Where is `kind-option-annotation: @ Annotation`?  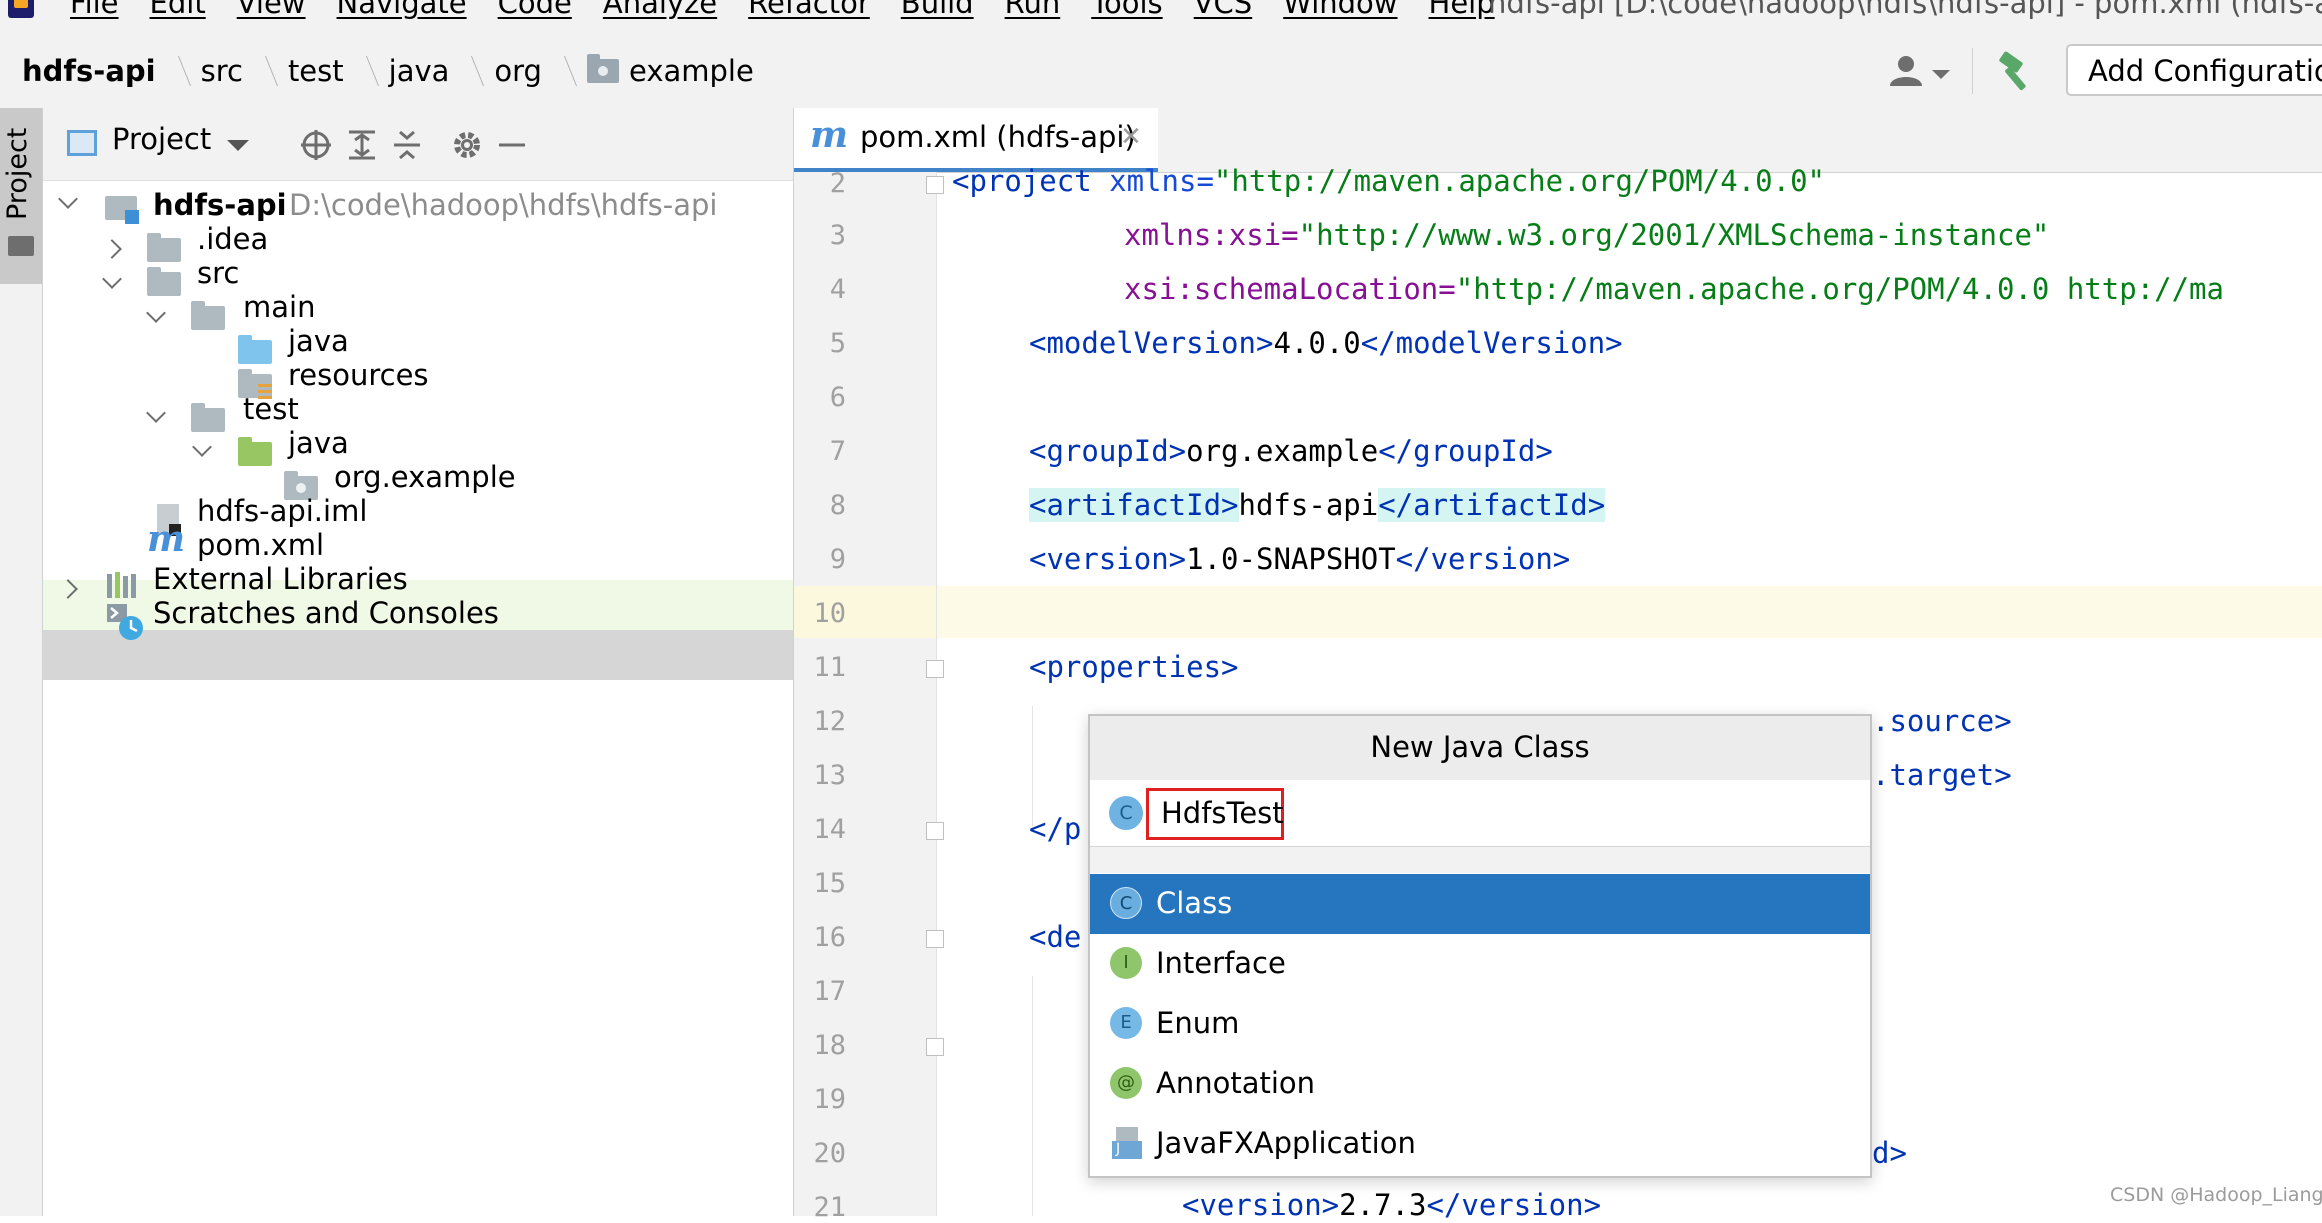 kind-option-annotation: @ Annotation is located at coordinates (1480, 1084).